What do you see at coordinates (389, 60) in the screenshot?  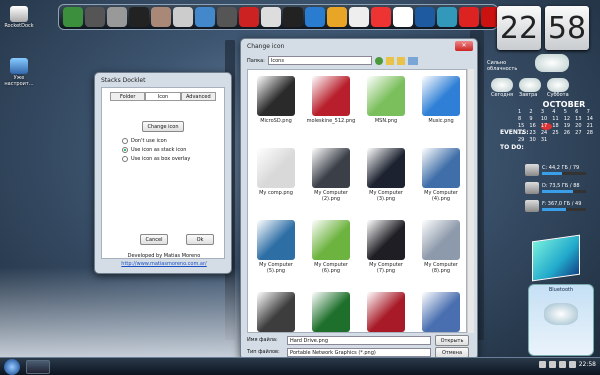 I see `up-folder-icon` at bounding box center [389, 60].